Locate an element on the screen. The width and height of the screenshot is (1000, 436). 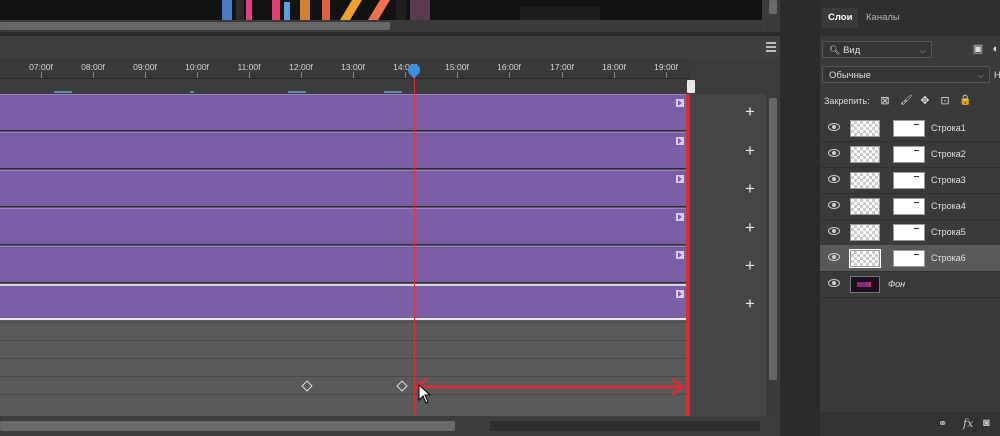
layer-row-background: Фон is located at coordinates (910, 284).